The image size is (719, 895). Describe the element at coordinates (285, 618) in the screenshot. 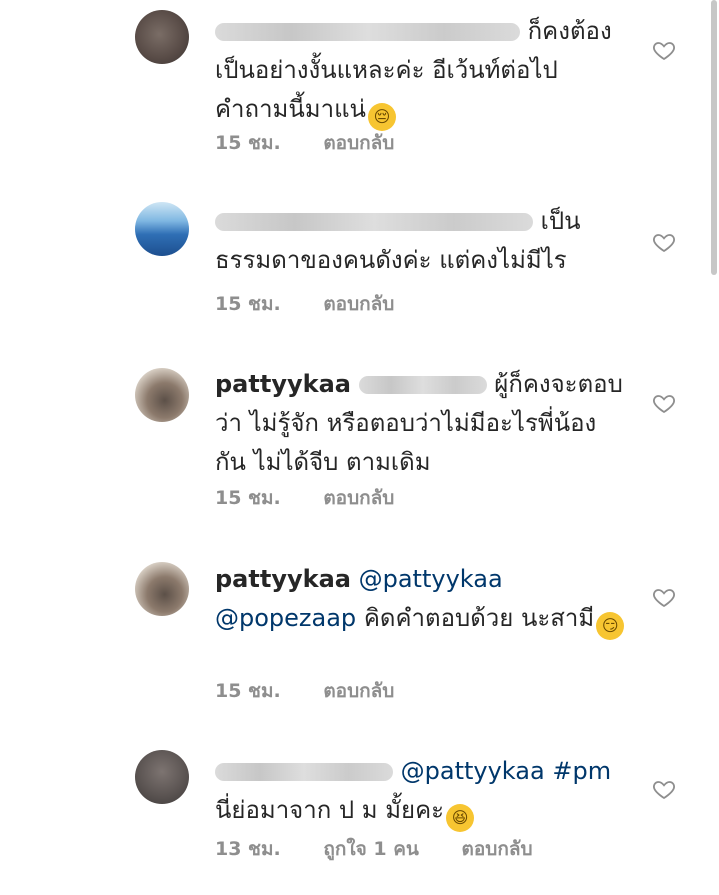

I see `mention-link: @popezaap` at that location.